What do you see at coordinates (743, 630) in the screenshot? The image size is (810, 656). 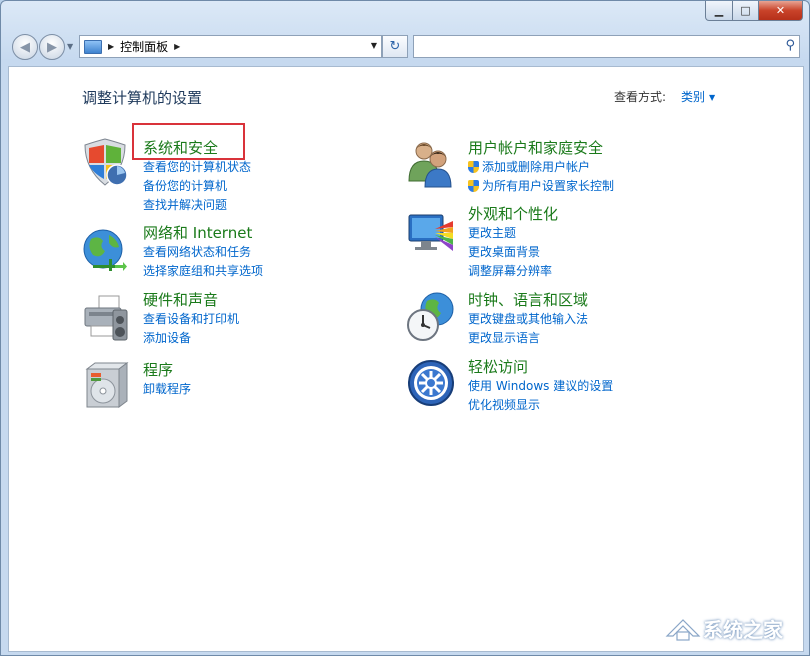 I see `watermark-text: 系统之家` at bounding box center [743, 630].